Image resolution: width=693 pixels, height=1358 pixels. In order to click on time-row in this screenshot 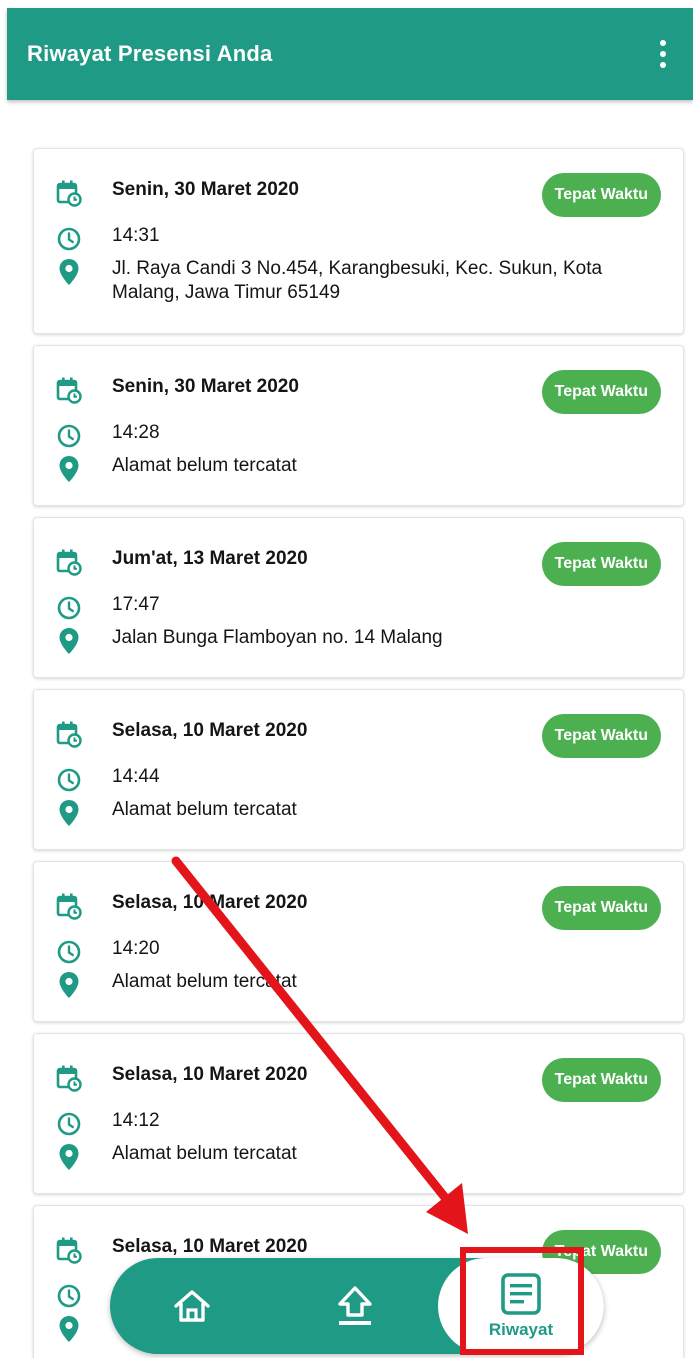, I will do `click(83, 1296)`.